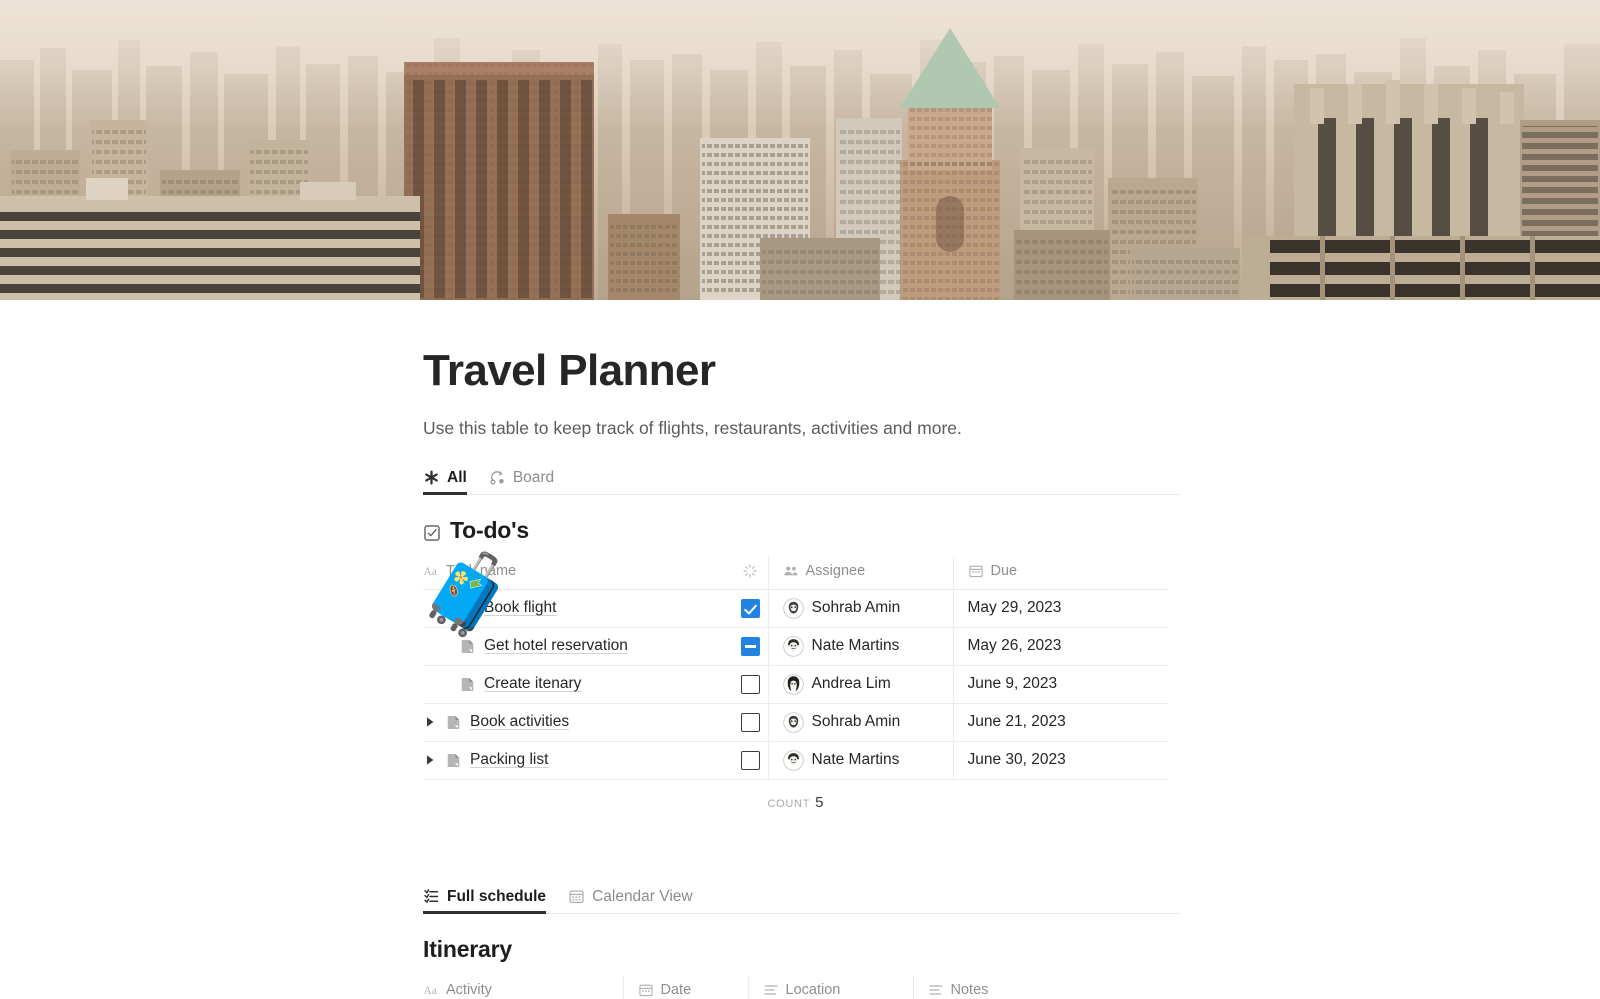  I want to click on itinerary-view-tabbar: Full schedule Calendar View, so click(801, 897).